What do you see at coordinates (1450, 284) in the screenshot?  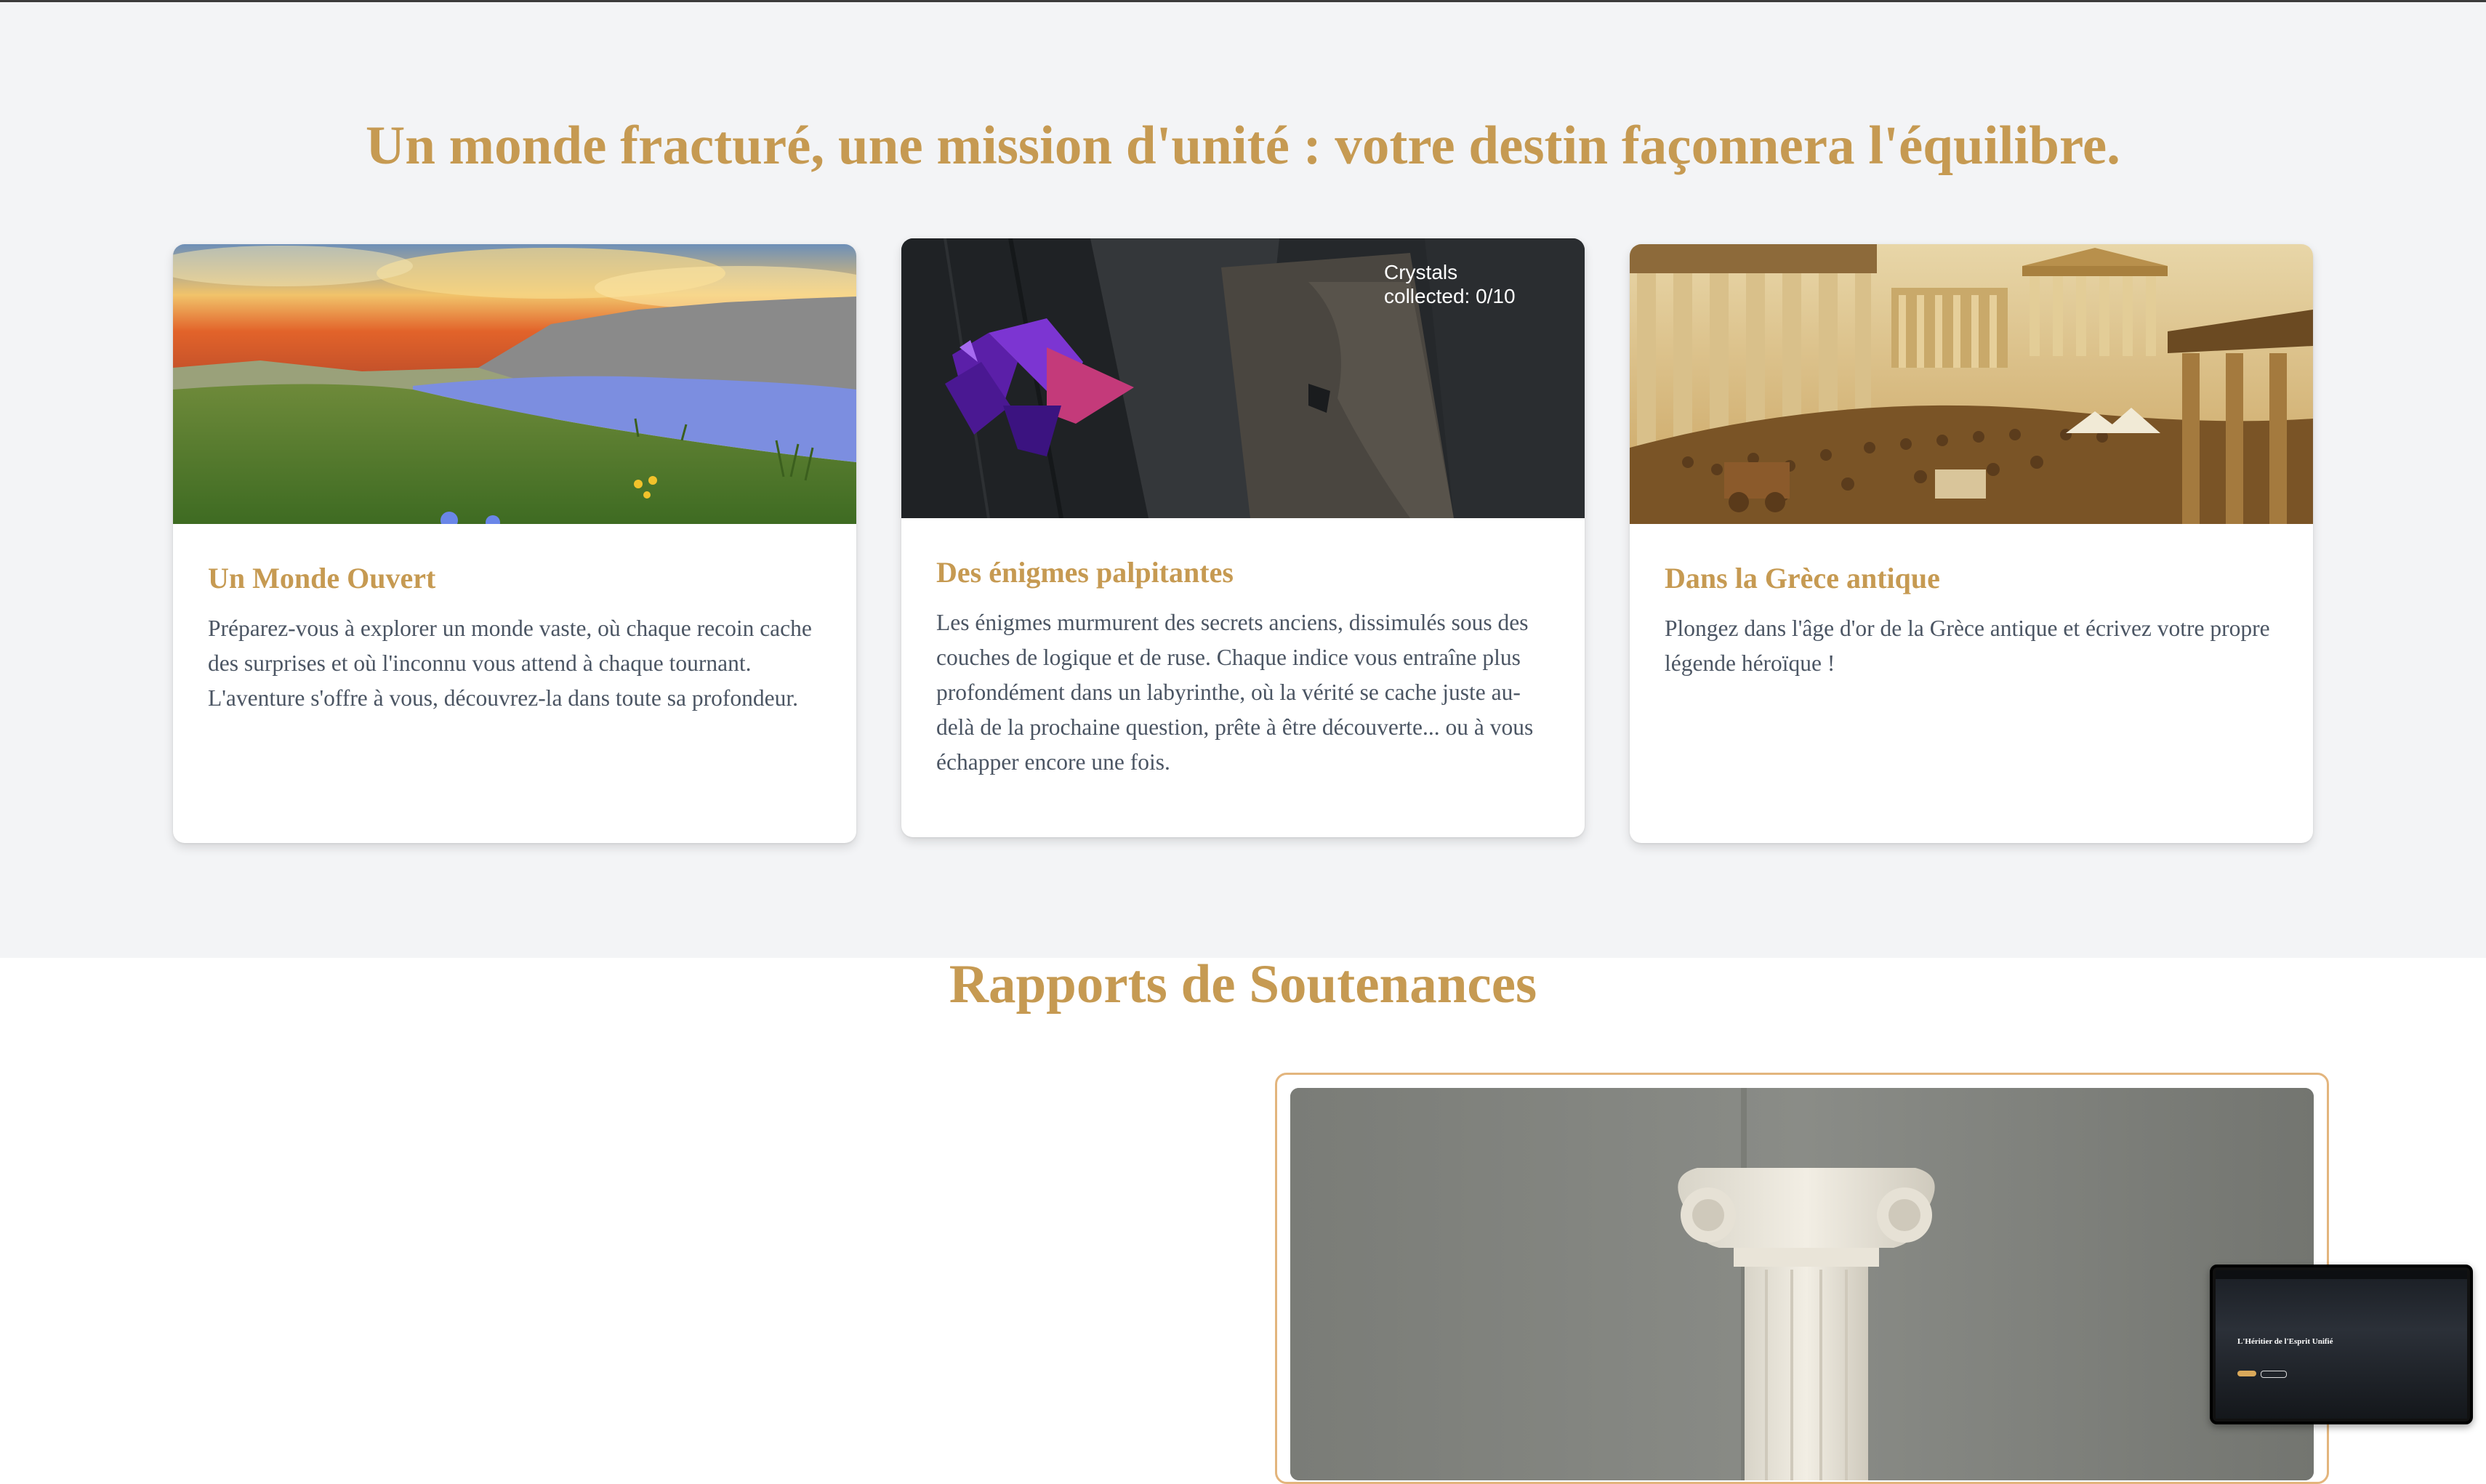 I see `crystals-counter: Crystals collected: 0/10` at bounding box center [1450, 284].